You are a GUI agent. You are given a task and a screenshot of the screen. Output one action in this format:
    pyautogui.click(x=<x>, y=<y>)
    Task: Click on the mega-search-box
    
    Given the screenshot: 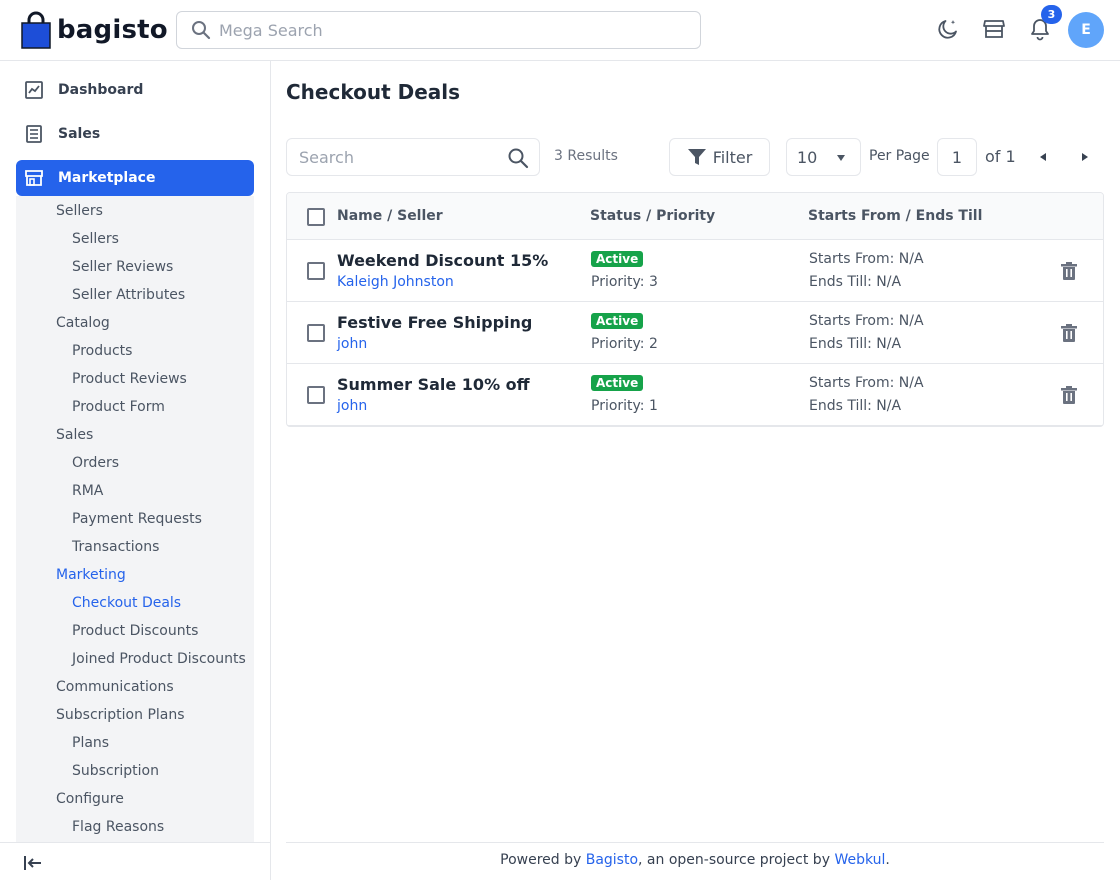 What is the action you would take?
    pyautogui.click(x=438, y=30)
    